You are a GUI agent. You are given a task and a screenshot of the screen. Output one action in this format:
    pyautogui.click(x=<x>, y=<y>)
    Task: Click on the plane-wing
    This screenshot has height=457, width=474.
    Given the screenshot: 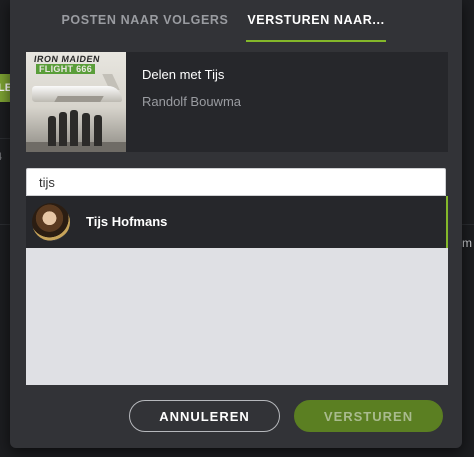 What is the action you would take?
    pyautogui.click(x=79, y=99)
    